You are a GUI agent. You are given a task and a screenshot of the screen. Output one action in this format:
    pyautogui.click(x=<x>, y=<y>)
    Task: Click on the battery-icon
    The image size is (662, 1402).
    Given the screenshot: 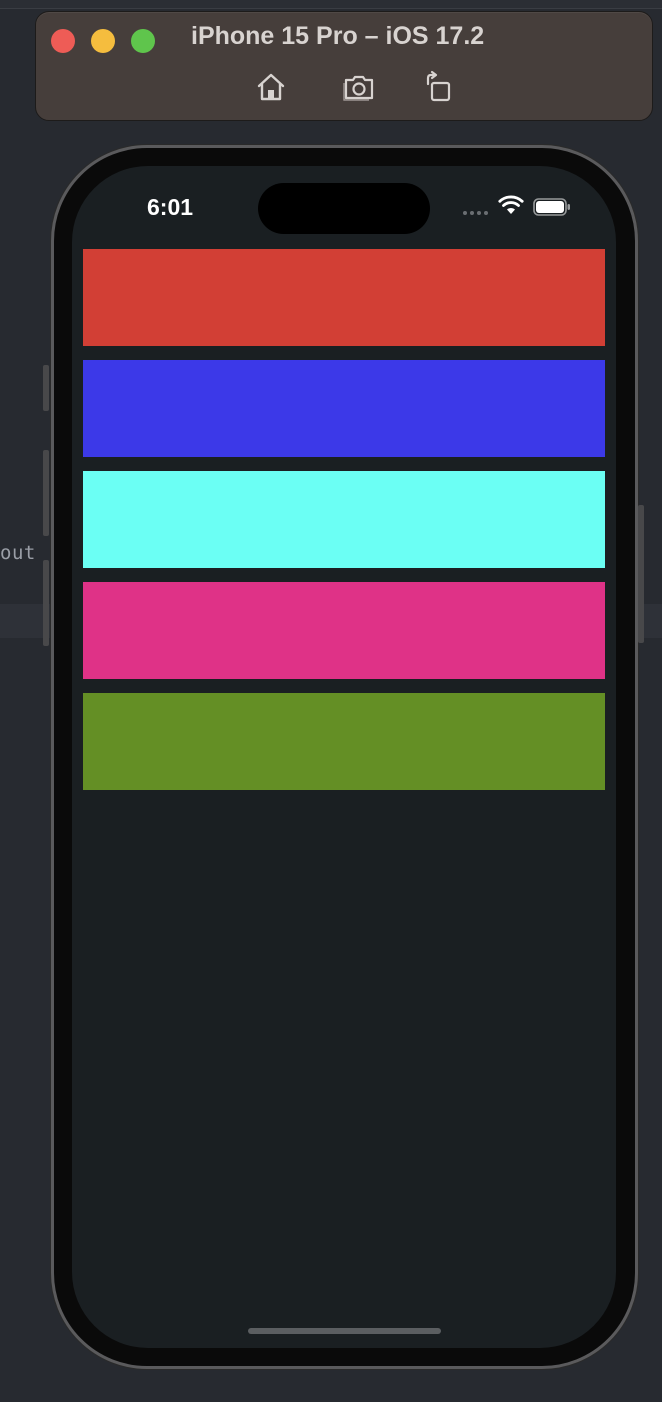 What is the action you would take?
    pyautogui.click(x=552, y=207)
    